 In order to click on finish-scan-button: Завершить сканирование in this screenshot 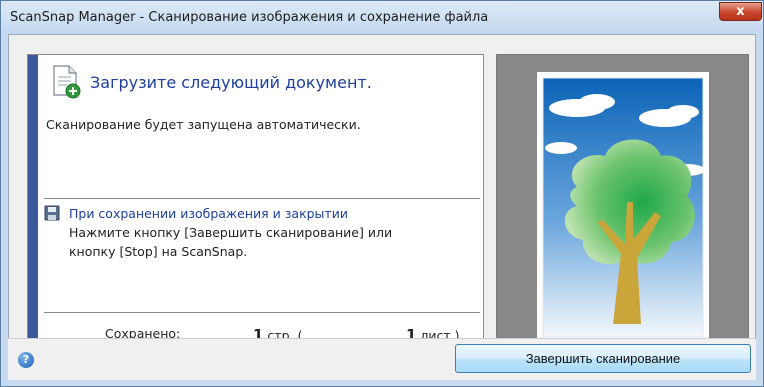, I will do `click(603, 358)`.